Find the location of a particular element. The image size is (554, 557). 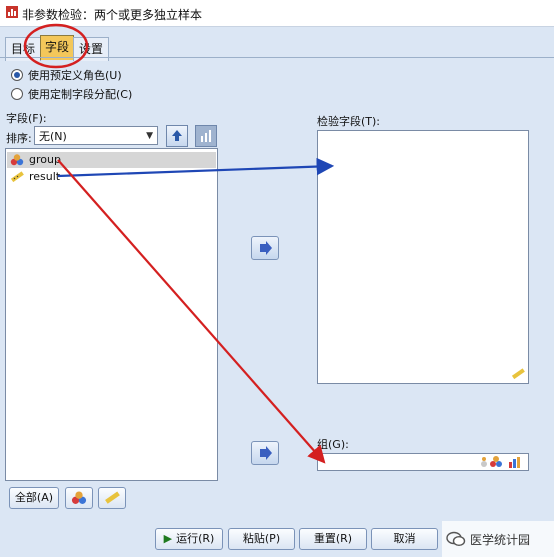

sort-arrow-icon is located at coordinates (177, 135).